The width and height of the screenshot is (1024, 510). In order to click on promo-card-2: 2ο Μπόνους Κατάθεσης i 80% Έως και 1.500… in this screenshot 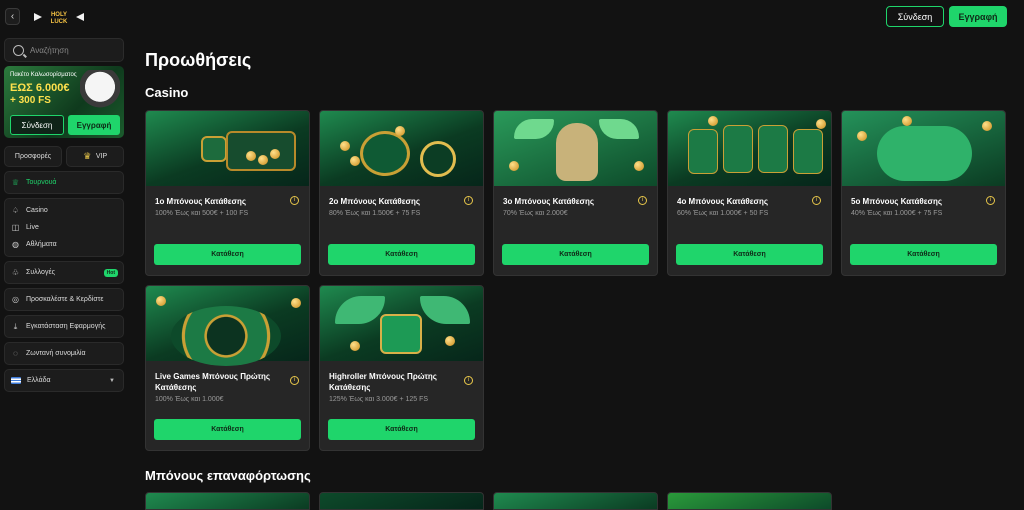, I will do `click(401, 193)`.